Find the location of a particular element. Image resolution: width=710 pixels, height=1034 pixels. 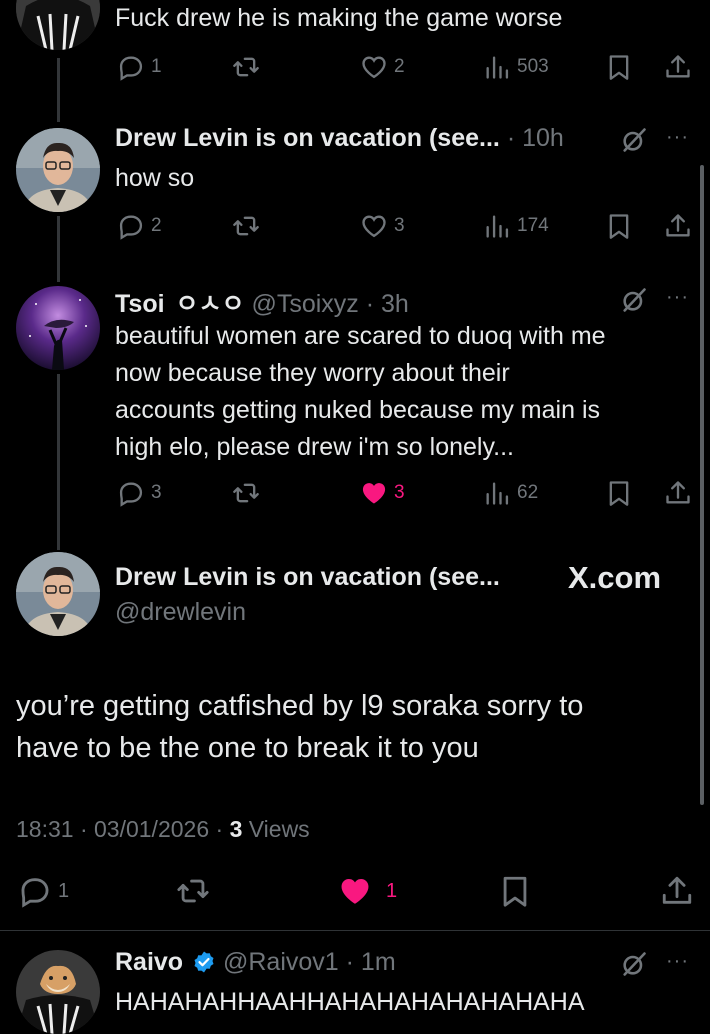

views-button: 62 is located at coordinates (510, 493).